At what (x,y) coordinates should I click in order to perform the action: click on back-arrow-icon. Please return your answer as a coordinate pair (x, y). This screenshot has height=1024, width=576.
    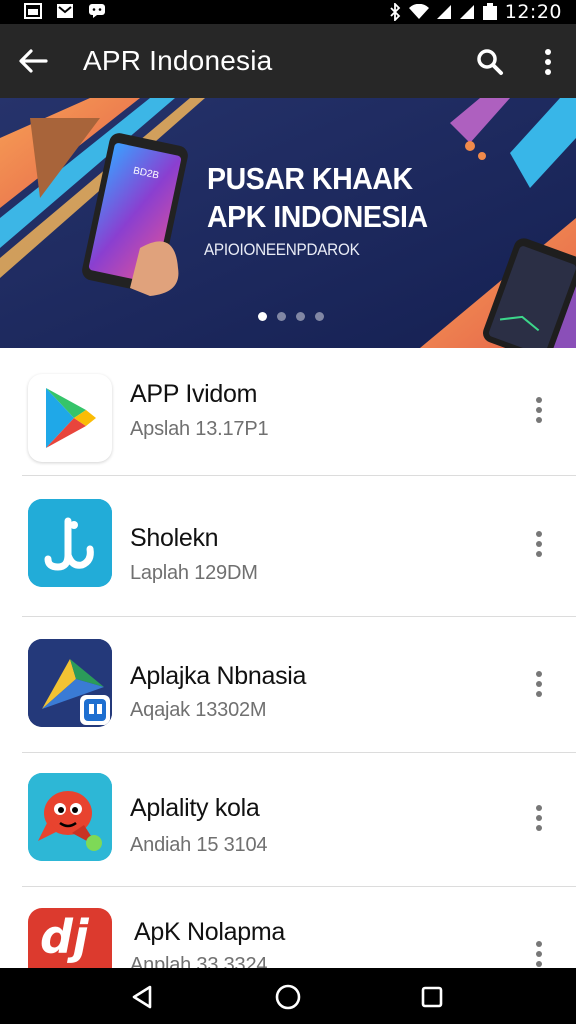
    Looking at the image, I should click on (33, 61).